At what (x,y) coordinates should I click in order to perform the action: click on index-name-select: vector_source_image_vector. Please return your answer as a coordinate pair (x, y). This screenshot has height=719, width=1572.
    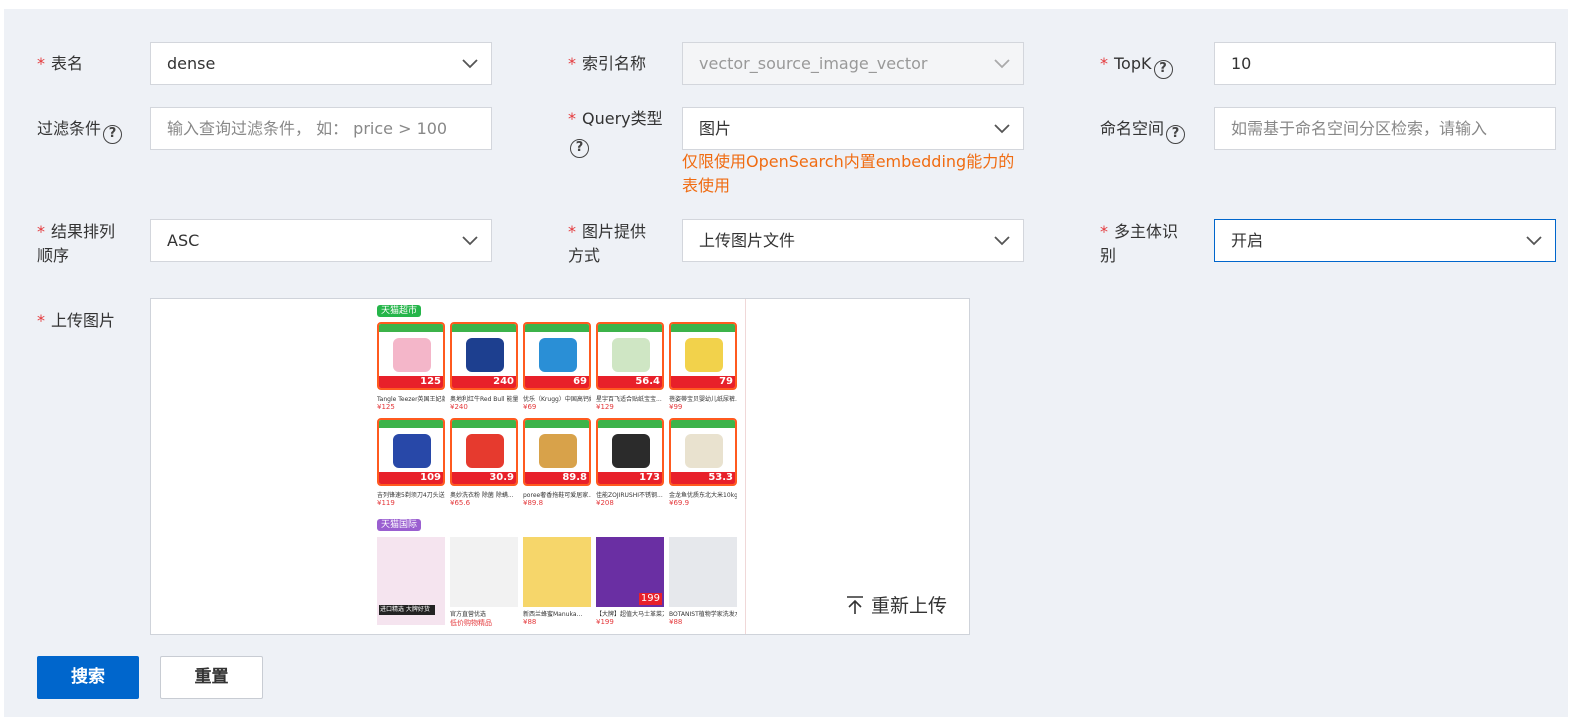
    Looking at the image, I should click on (853, 63).